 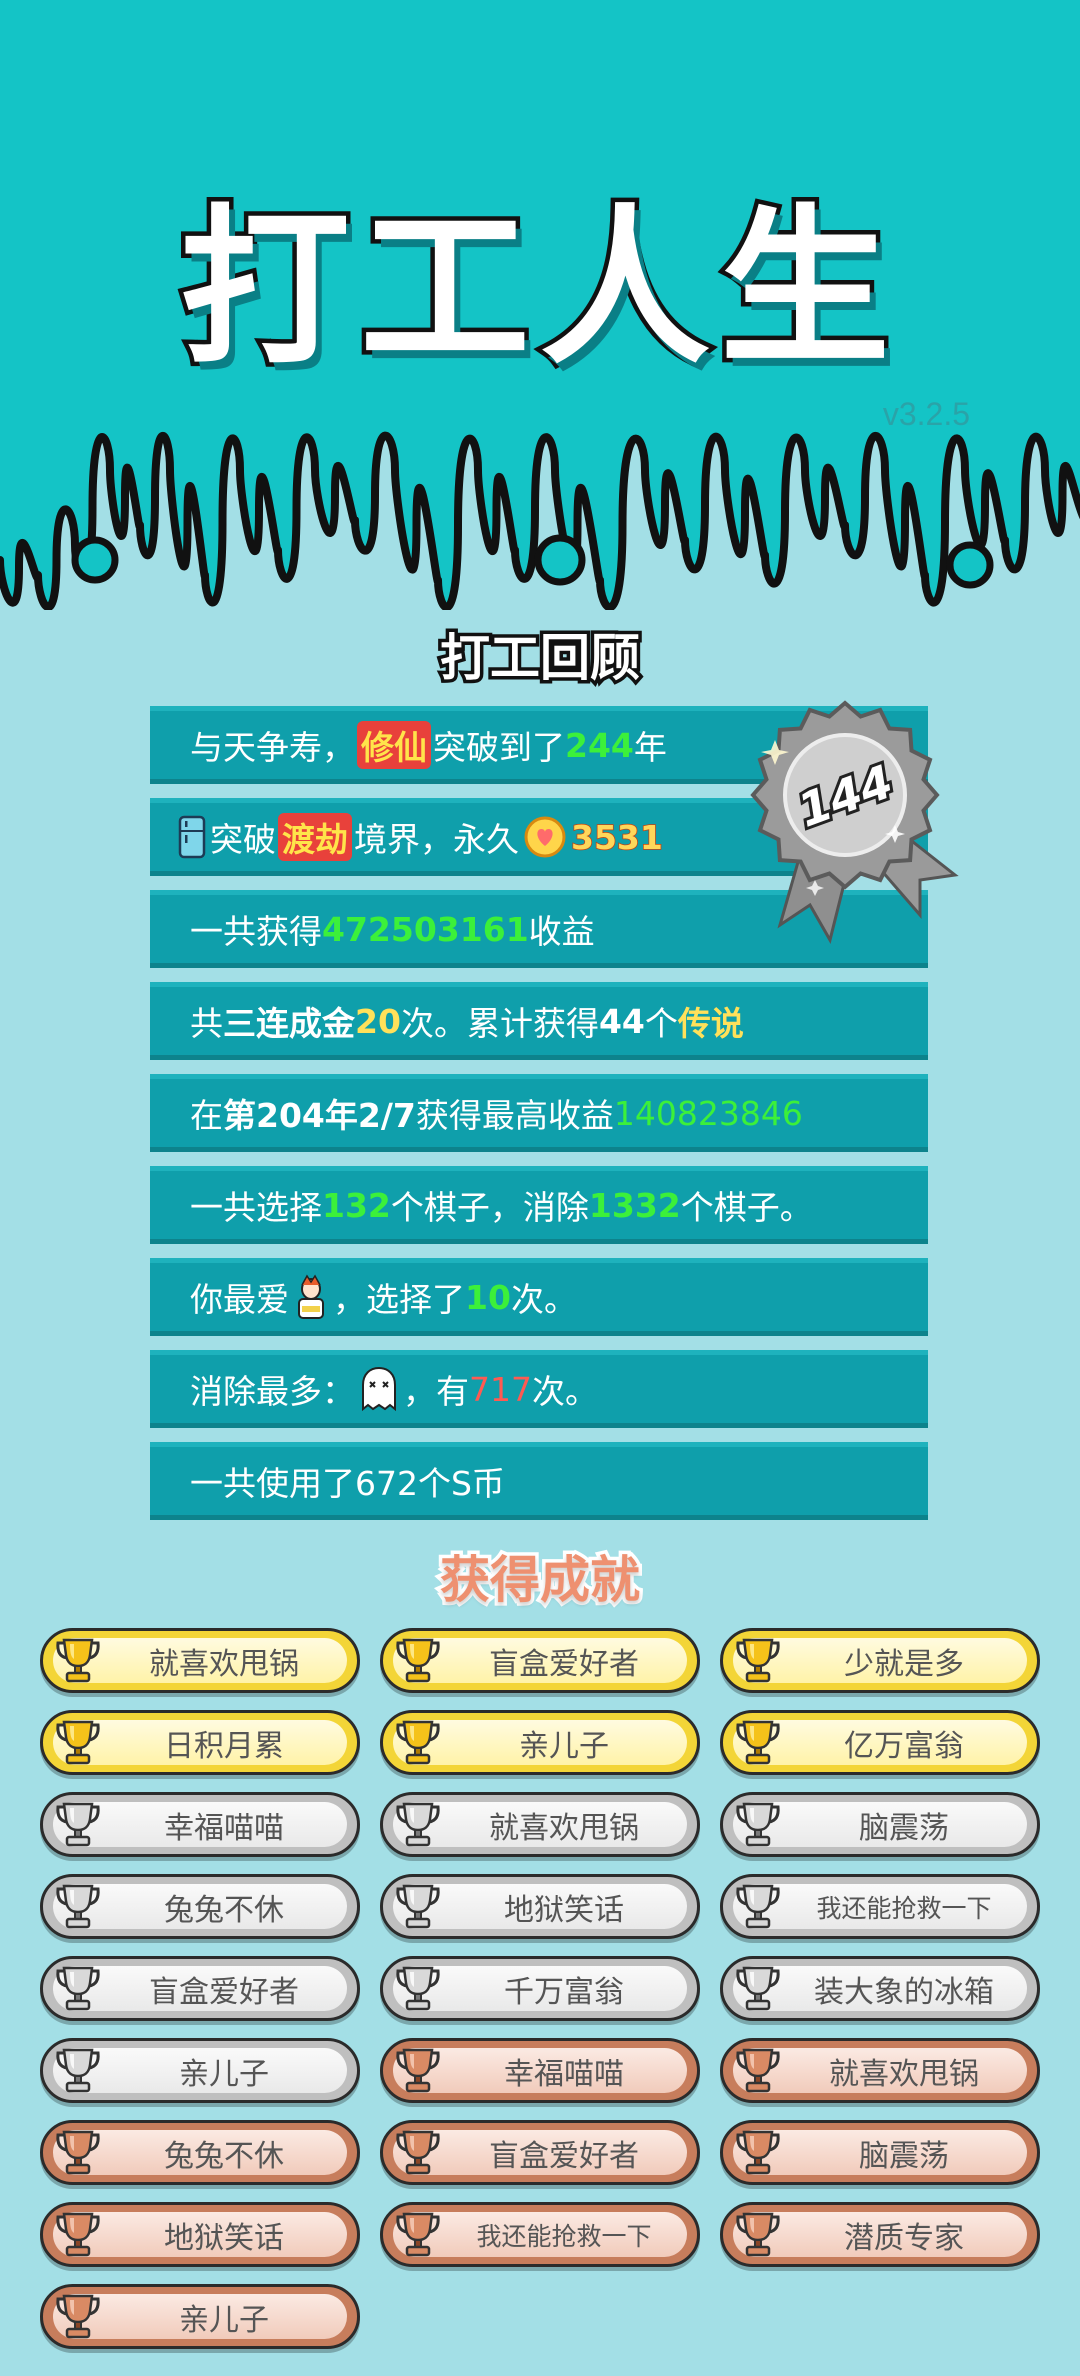 What do you see at coordinates (710, 1023) in the screenshot?
I see `legend-label: 传说` at bounding box center [710, 1023].